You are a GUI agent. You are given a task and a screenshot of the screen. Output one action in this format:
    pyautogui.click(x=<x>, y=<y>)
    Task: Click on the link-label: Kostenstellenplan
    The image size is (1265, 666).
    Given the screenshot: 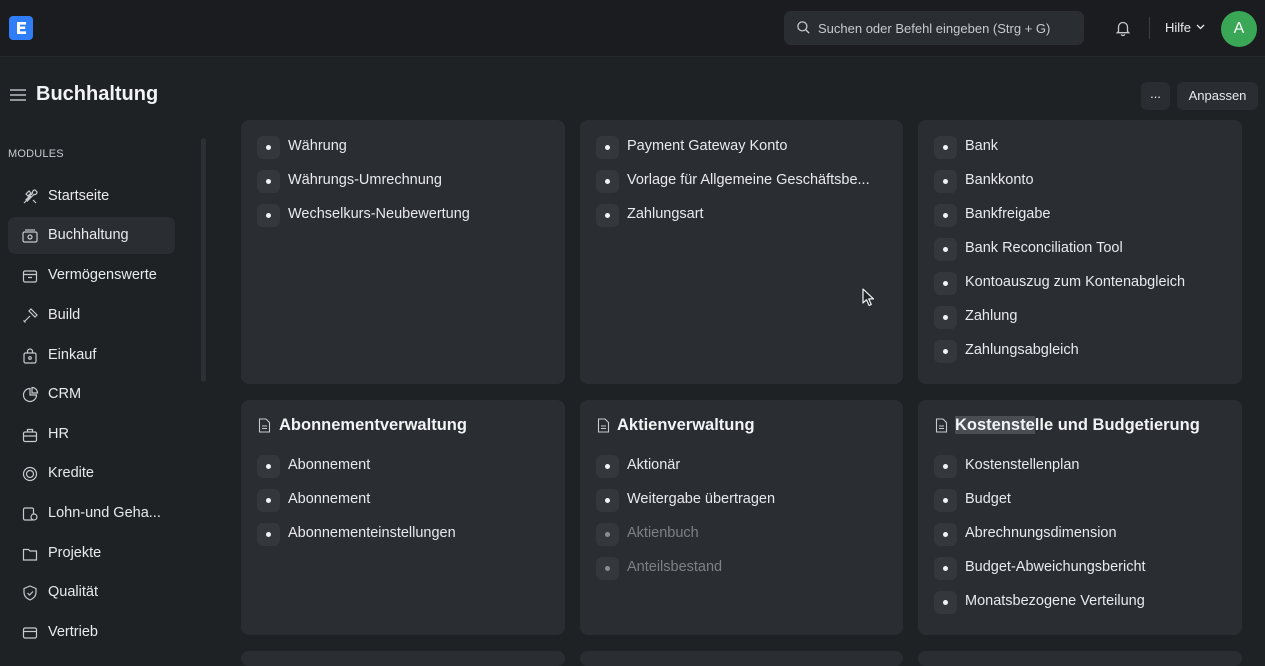 What is the action you would take?
    pyautogui.click(x=1022, y=465)
    